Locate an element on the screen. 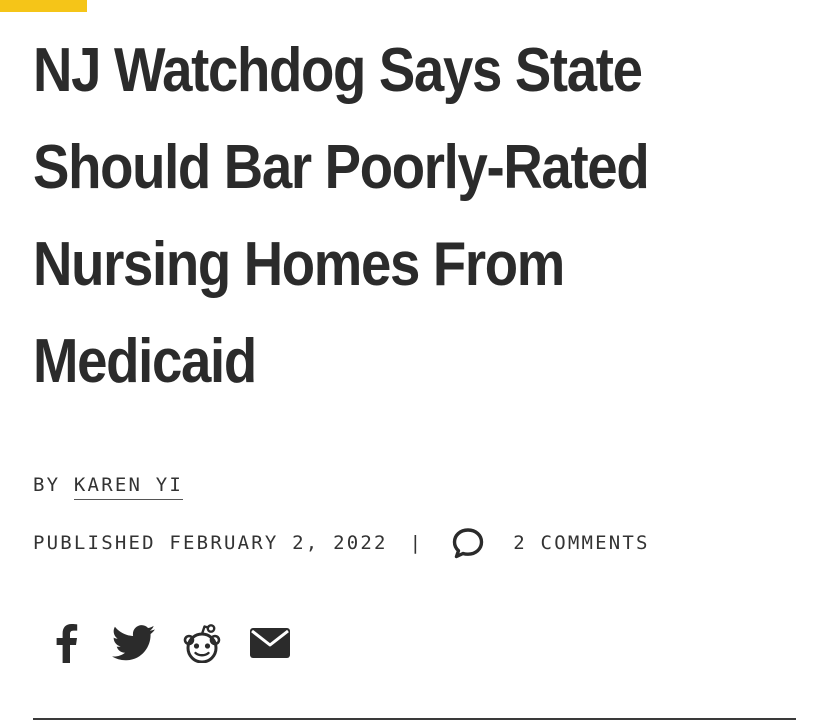 The height and width of the screenshot is (722, 828). published-info: PUBLISHED FEBRUARY 2, 2022 | 2 COMMENTS is located at coordinates (341, 543).